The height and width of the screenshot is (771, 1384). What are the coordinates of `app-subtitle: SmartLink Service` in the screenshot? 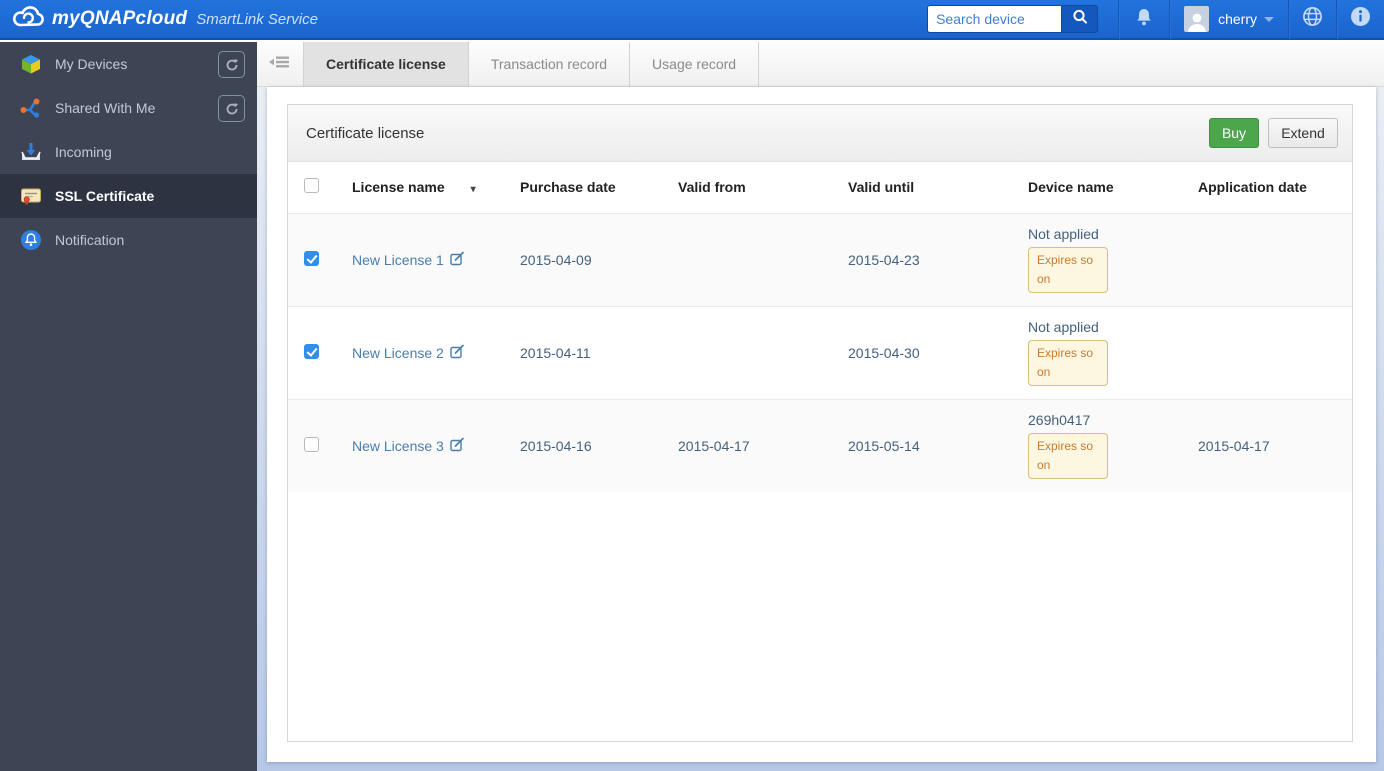 It's located at (257, 19).